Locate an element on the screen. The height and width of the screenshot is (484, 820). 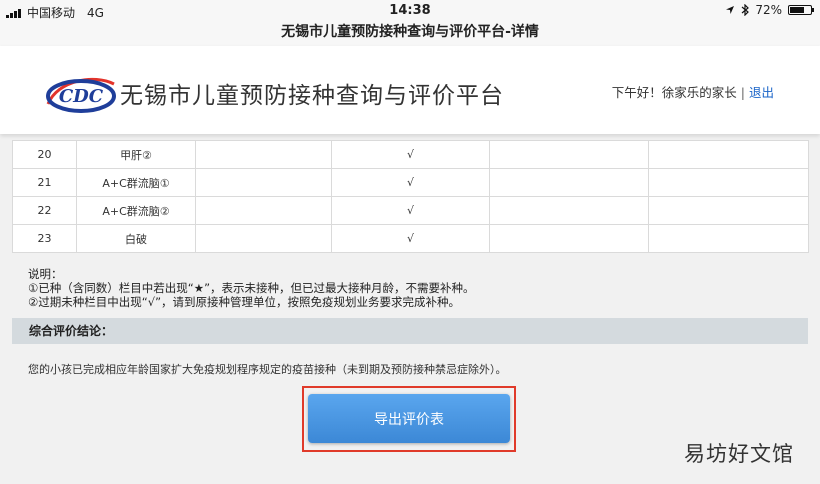
table-cell-vaccine: 白破 is located at coordinates (136, 238).